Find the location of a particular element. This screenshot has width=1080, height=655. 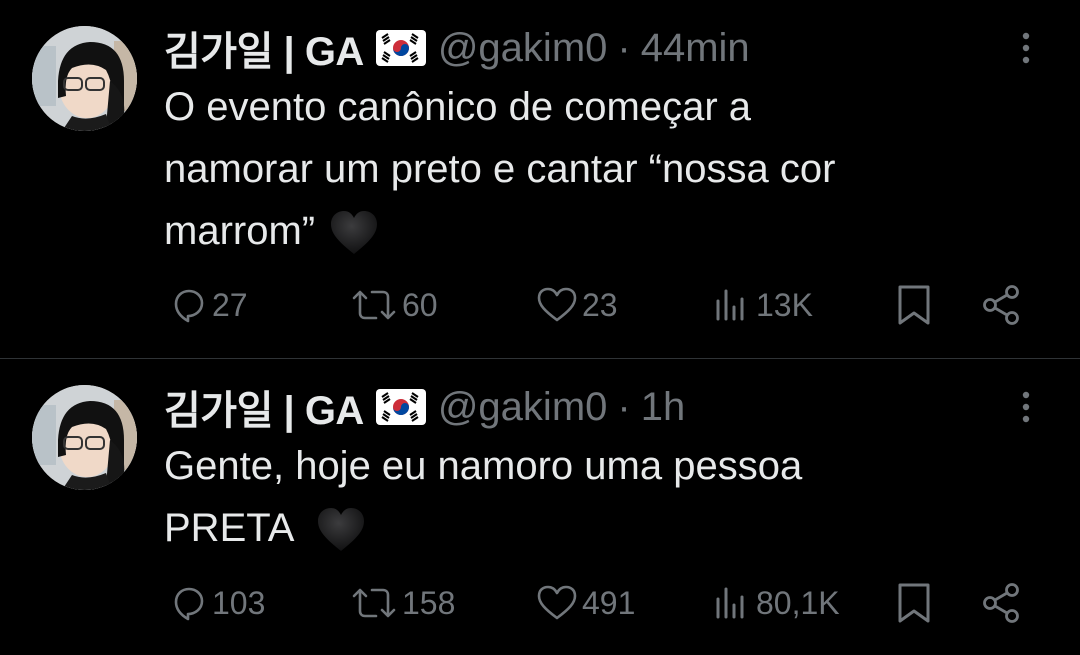

like-count: 23 is located at coordinates (600, 304).